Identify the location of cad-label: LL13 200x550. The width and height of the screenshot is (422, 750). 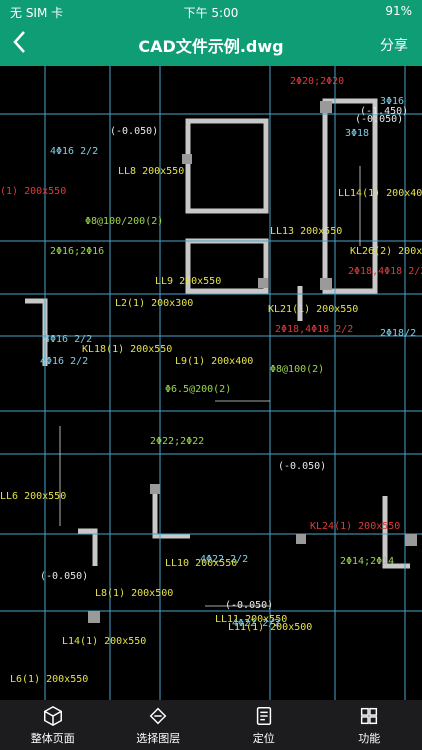
(306, 231).